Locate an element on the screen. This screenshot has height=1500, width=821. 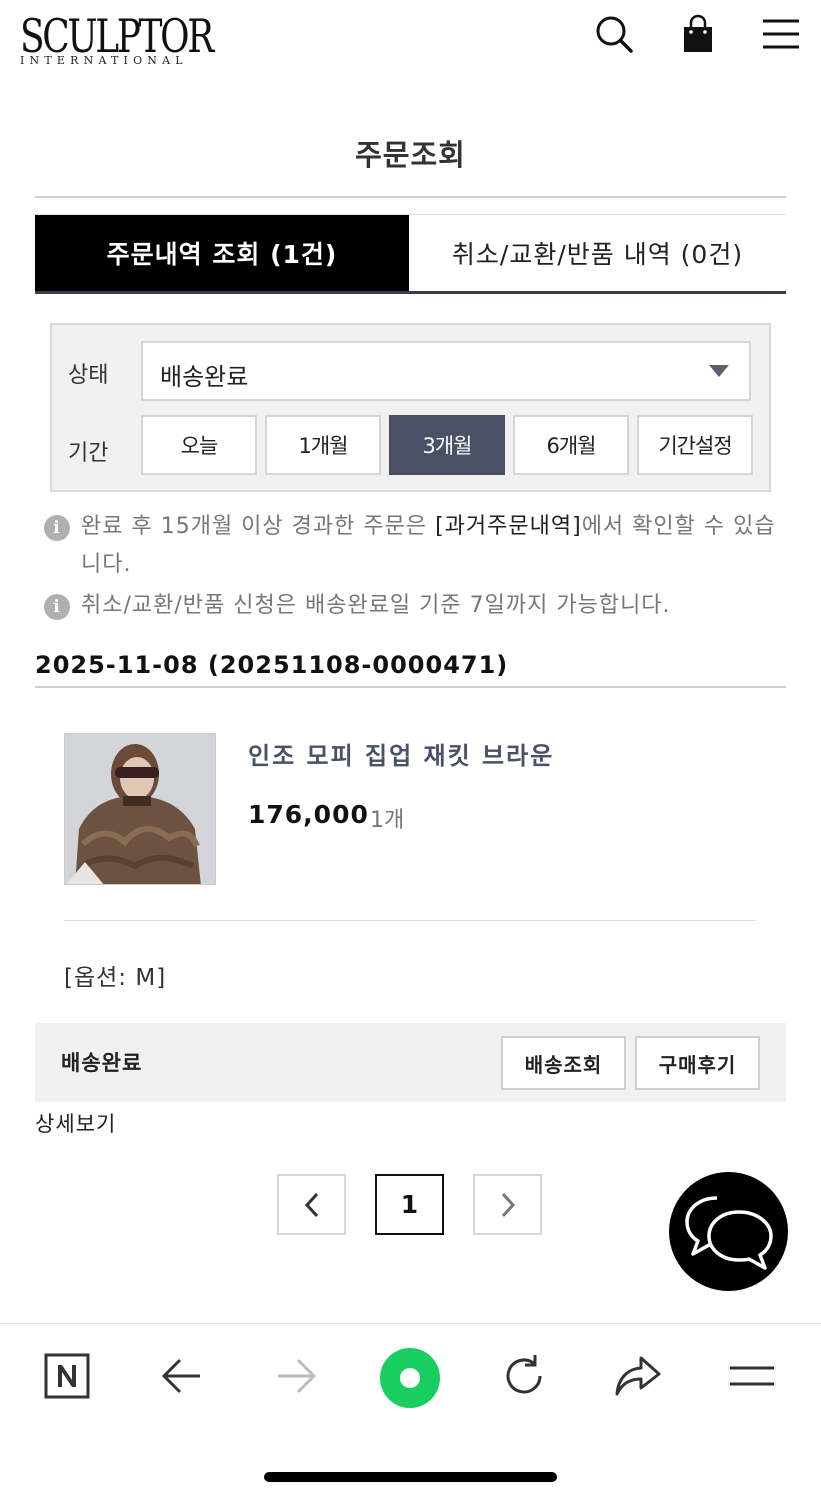
chat-bubbles-icon is located at coordinates (728, 1232).